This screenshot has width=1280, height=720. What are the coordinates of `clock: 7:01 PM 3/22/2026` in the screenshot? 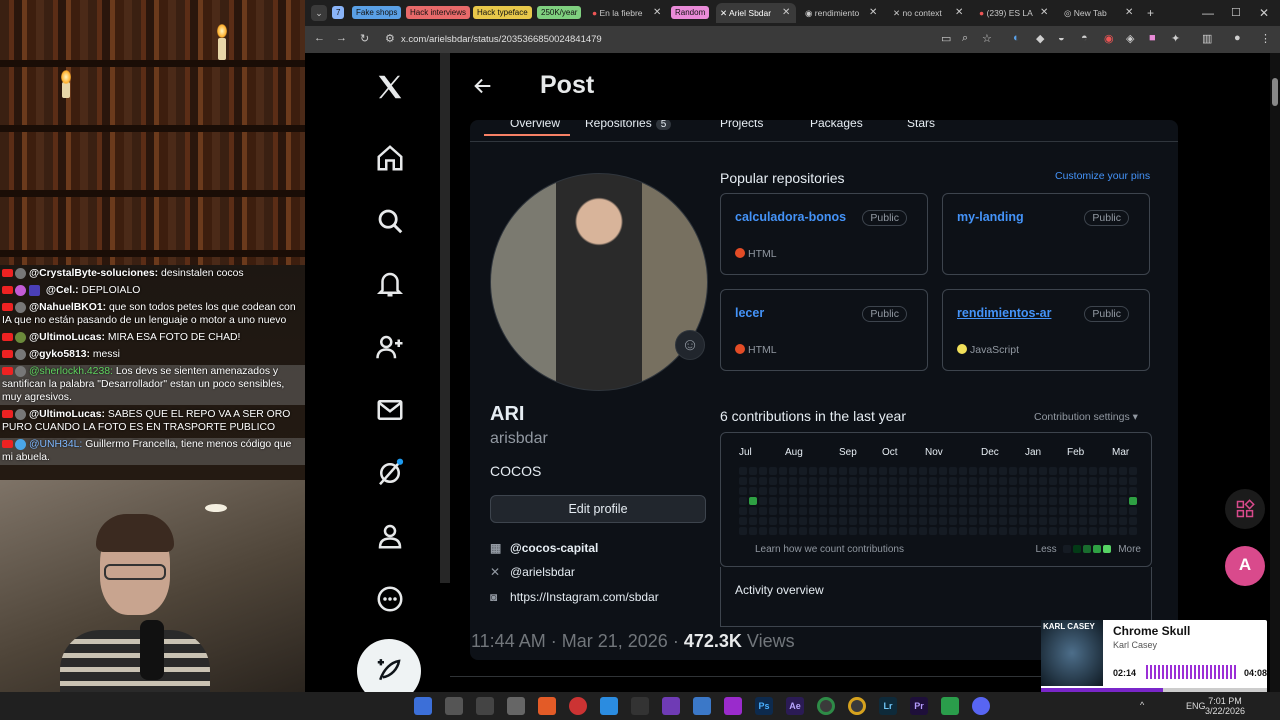 It's located at (1225, 706).